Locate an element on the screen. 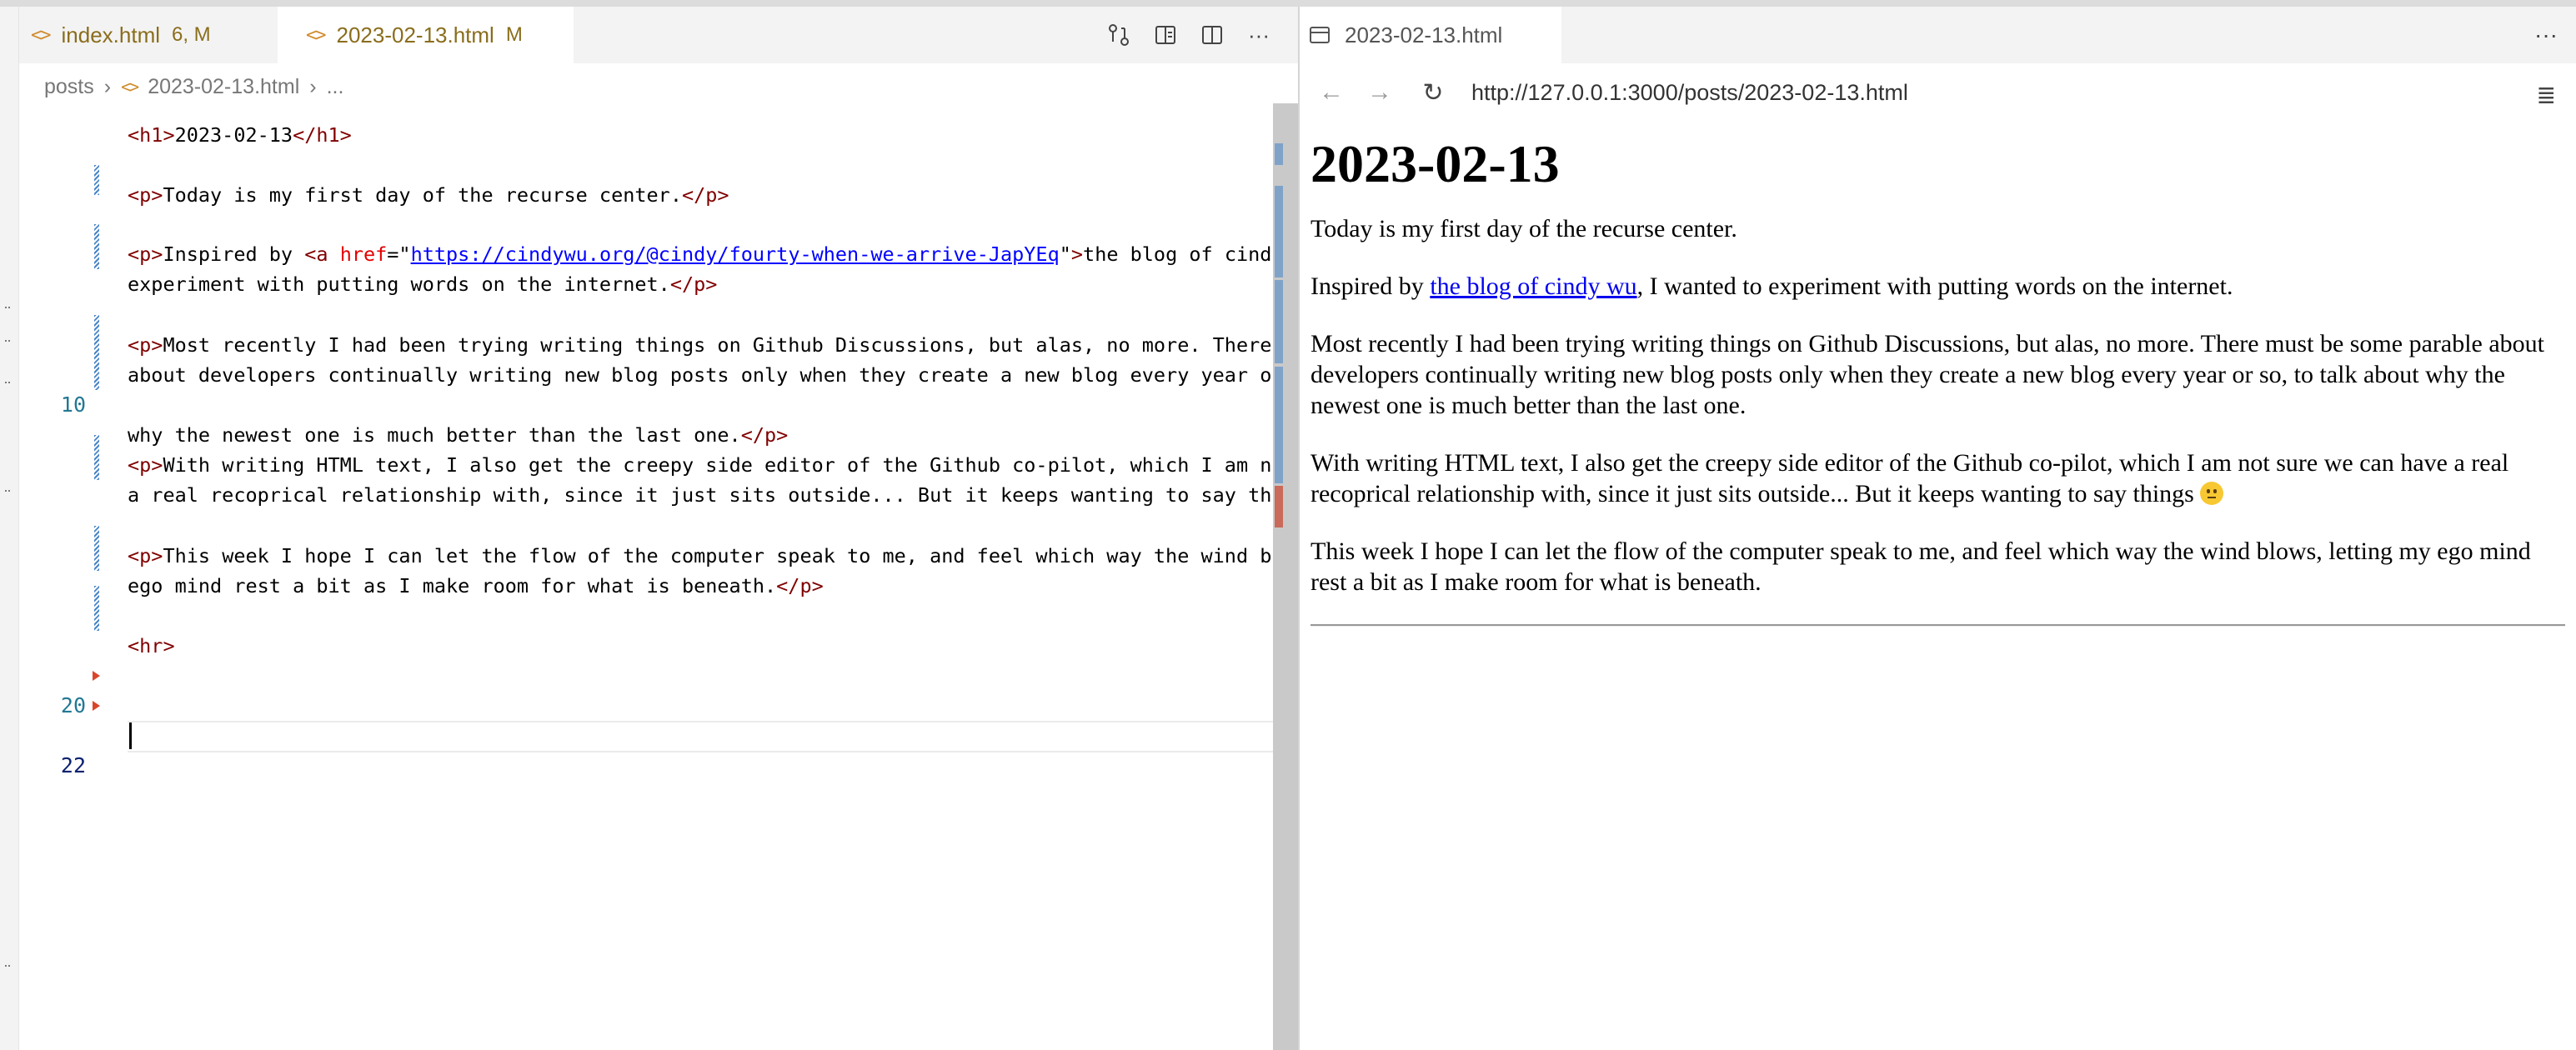 This screenshot has width=2576, height=1050. code-line: 20 is located at coordinates (658, 689).